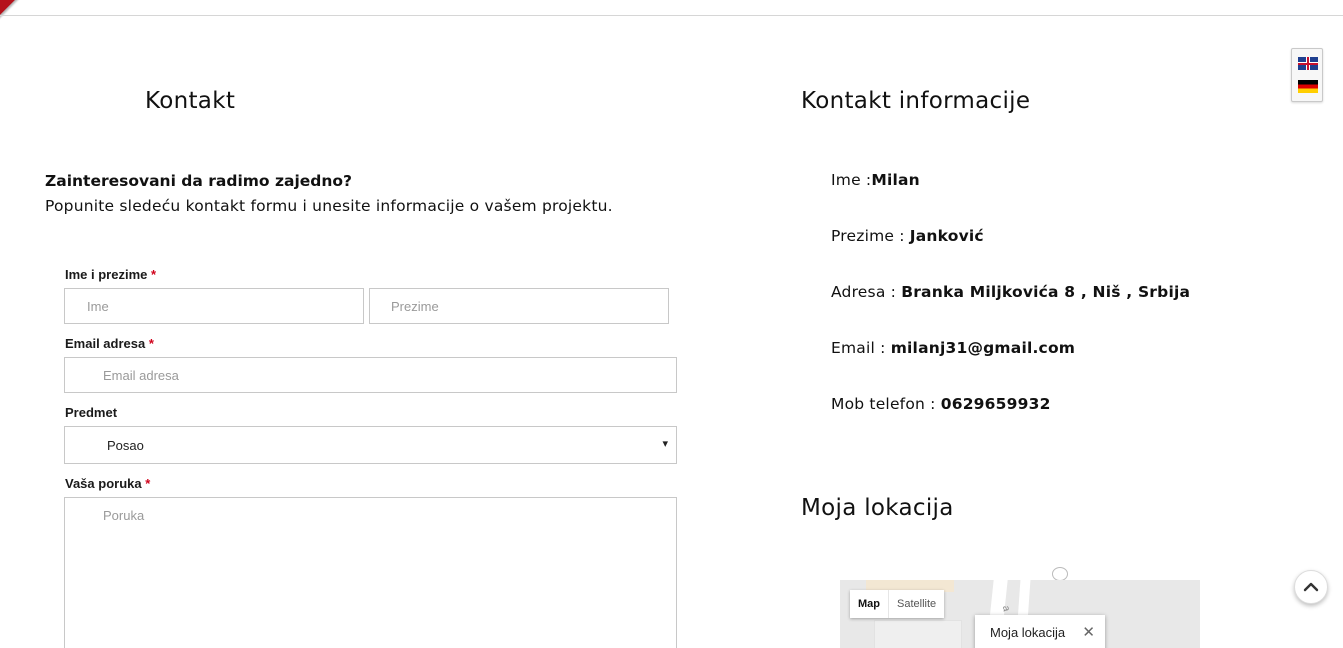 Image resolution: width=1343 pixels, height=648 pixels. What do you see at coordinates (370, 445) in the screenshot?
I see `subject-select: Posao ▾` at bounding box center [370, 445].